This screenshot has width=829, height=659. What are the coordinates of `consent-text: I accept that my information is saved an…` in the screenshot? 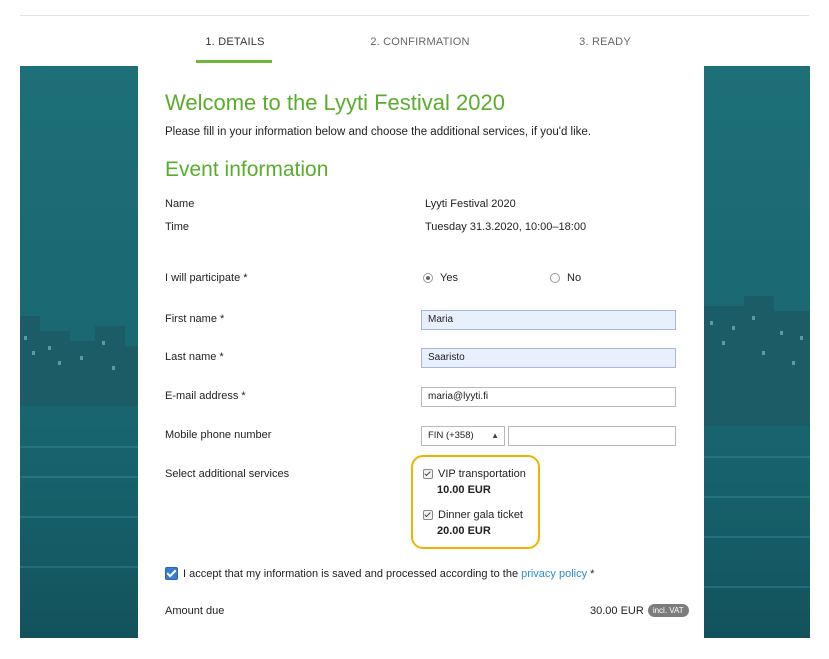 It's located at (351, 573).